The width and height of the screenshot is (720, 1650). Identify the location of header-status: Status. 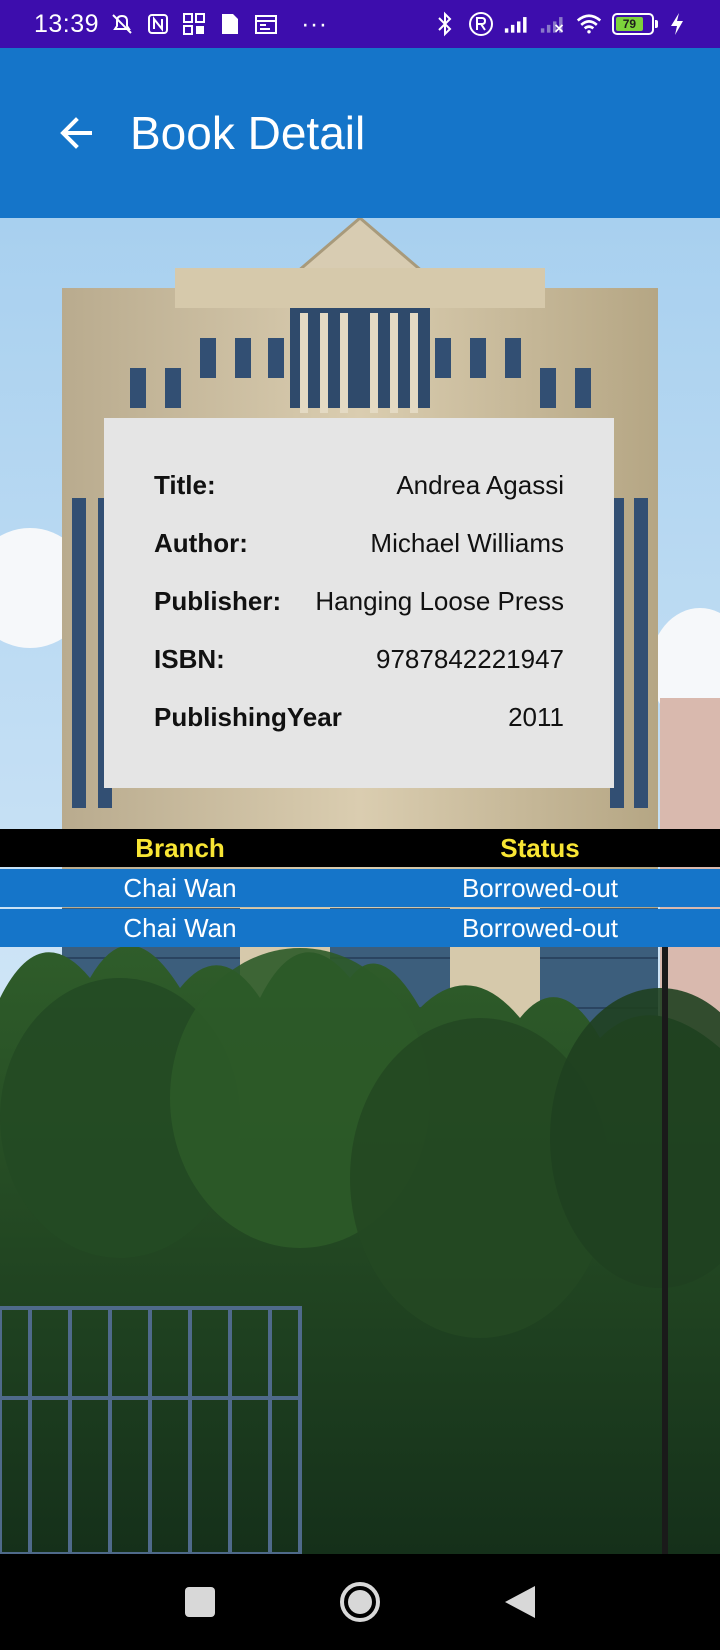
(540, 847).